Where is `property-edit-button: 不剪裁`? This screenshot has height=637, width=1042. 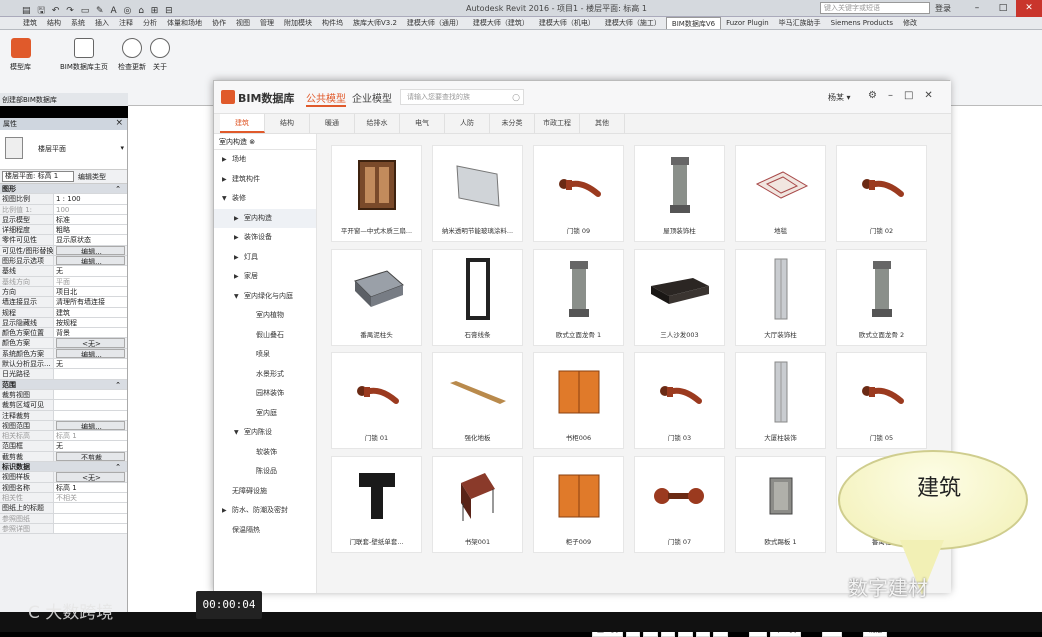 property-edit-button: 不剪裁 is located at coordinates (90, 456).